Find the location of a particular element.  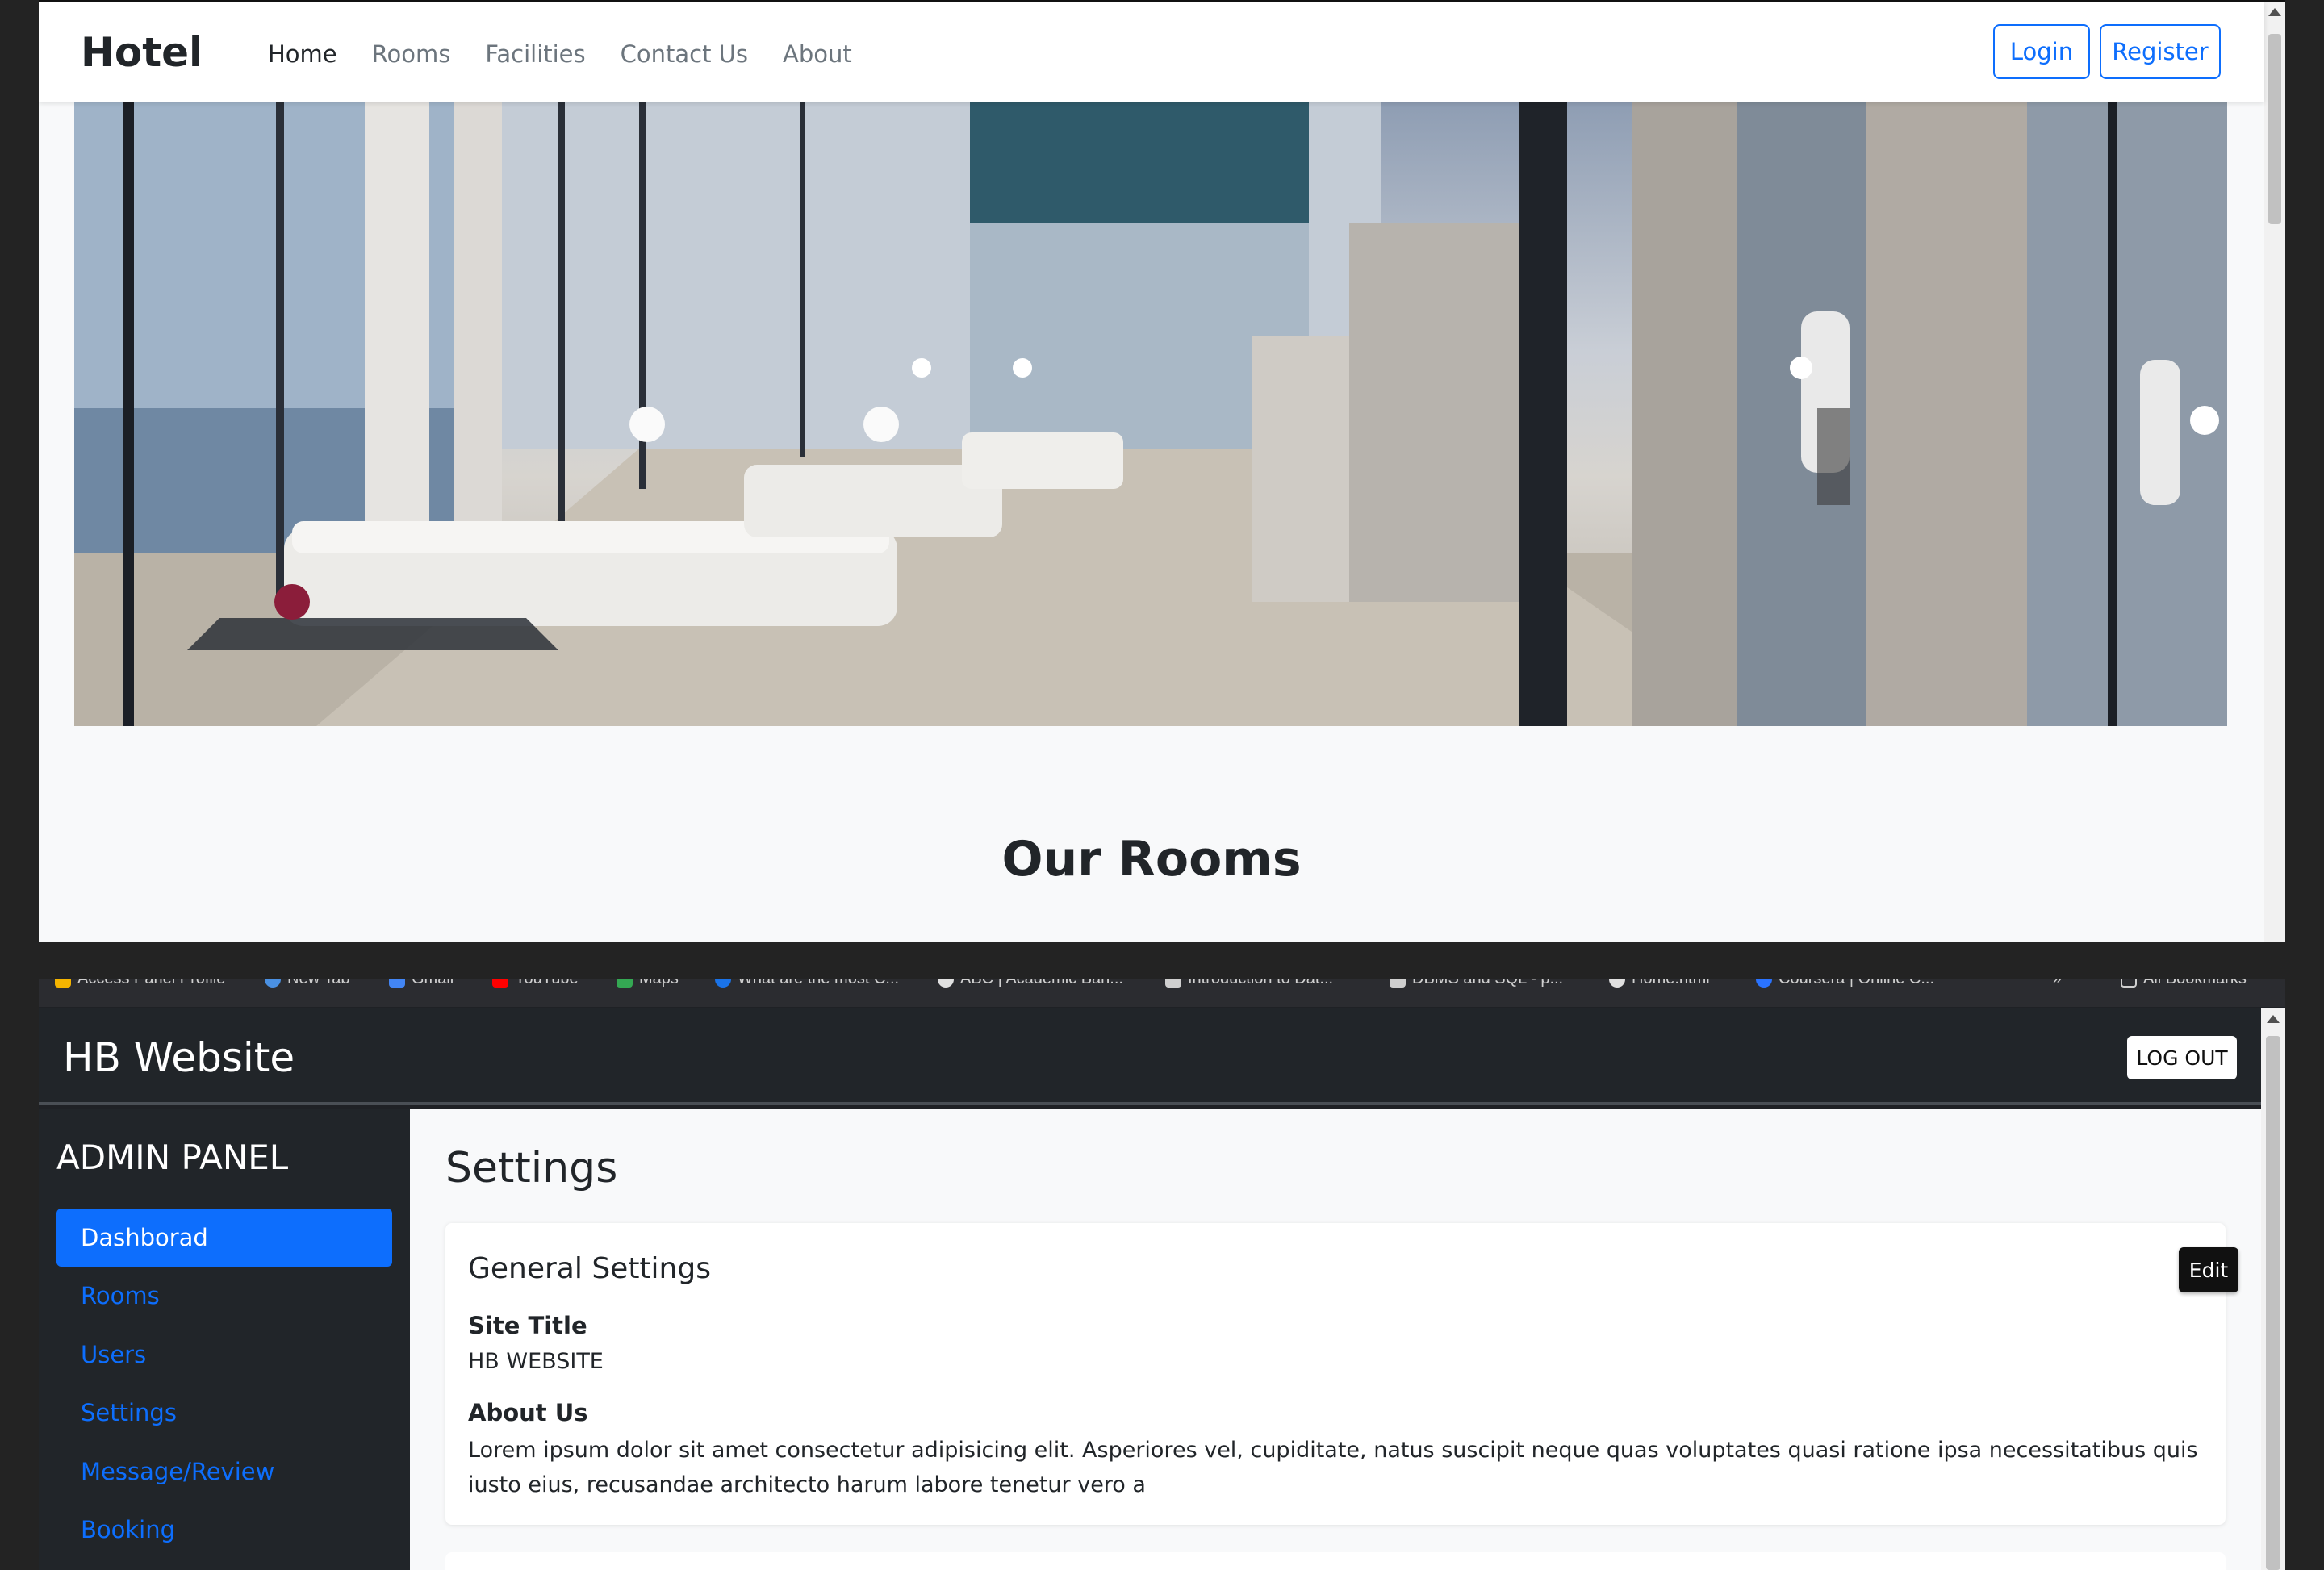

site-title-label: Site Title is located at coordinates (527, 1325).